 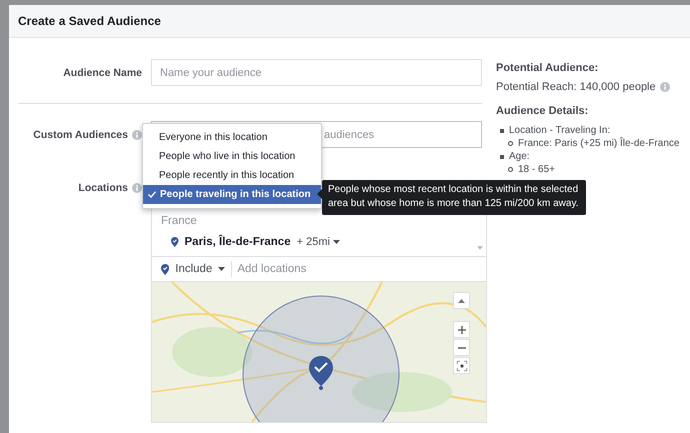 I want to click on field-label: Audience Name, so click(x=102, y=72).